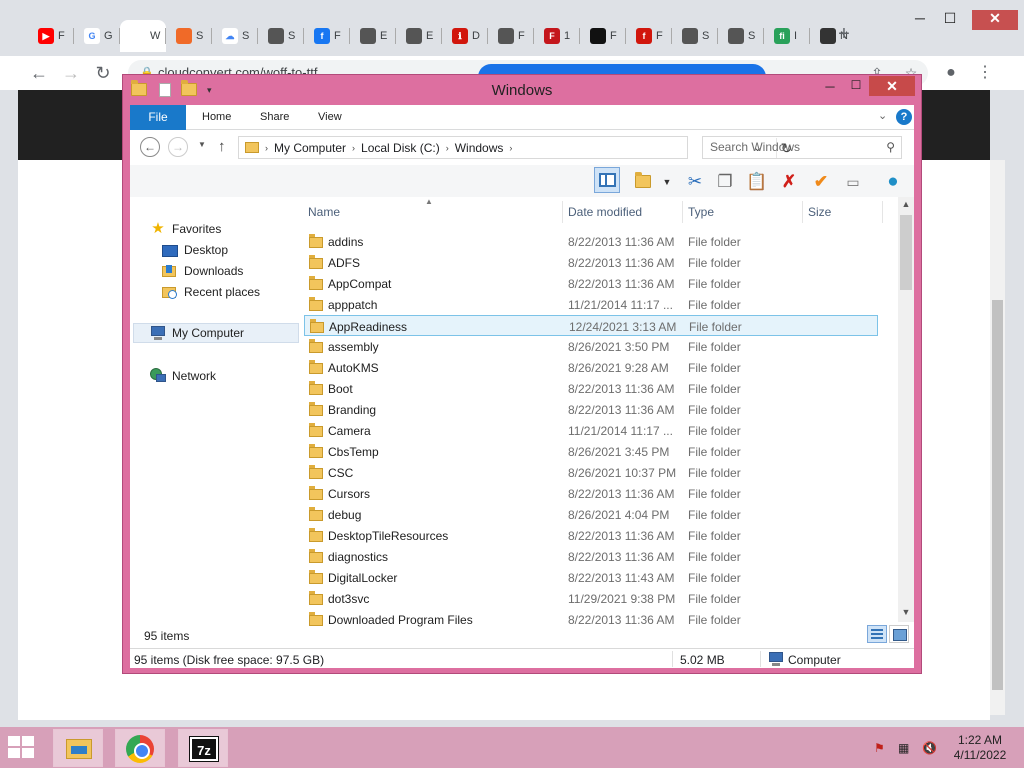 This screenshot has height=768, width=1024. I want to click on tab-share: Share, so click(274, 117).